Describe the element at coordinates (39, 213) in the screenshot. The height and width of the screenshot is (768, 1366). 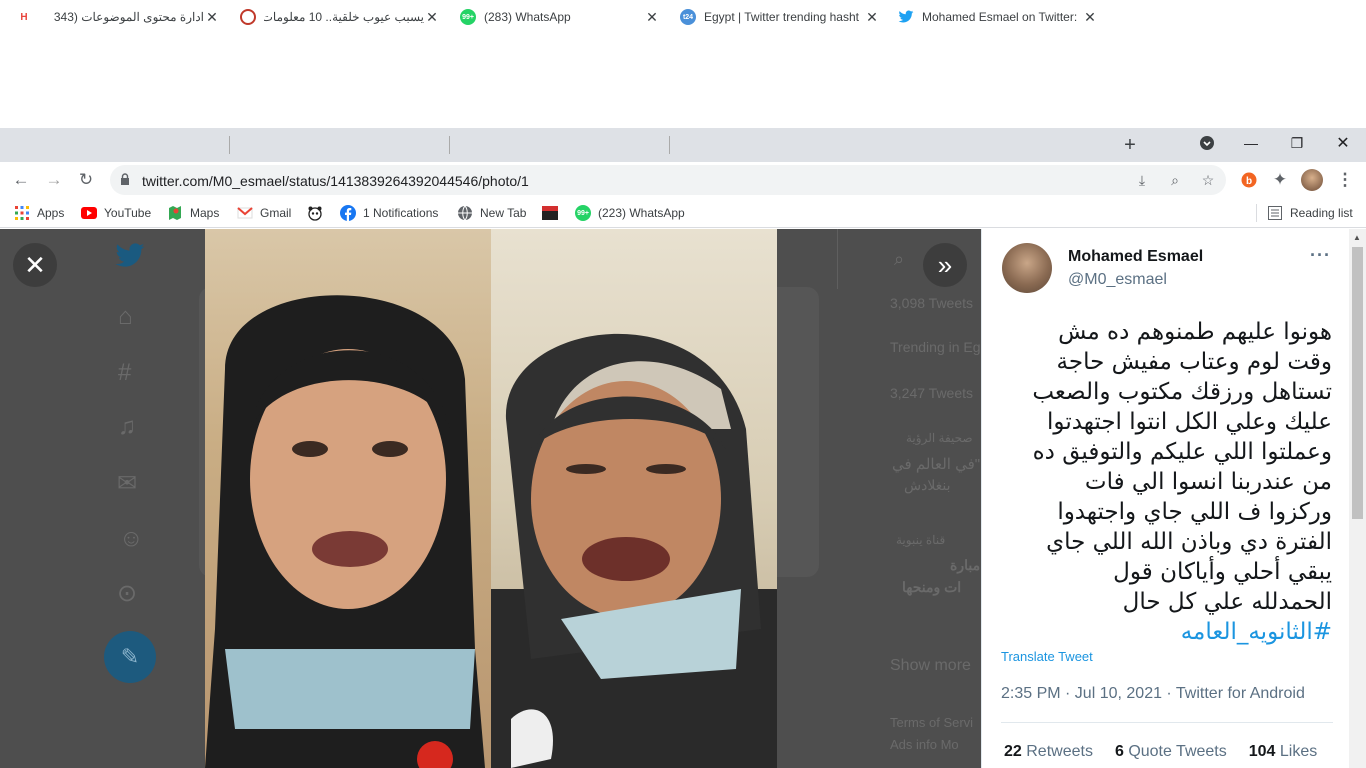
I see `bookmark-apps: Apps` at that location.